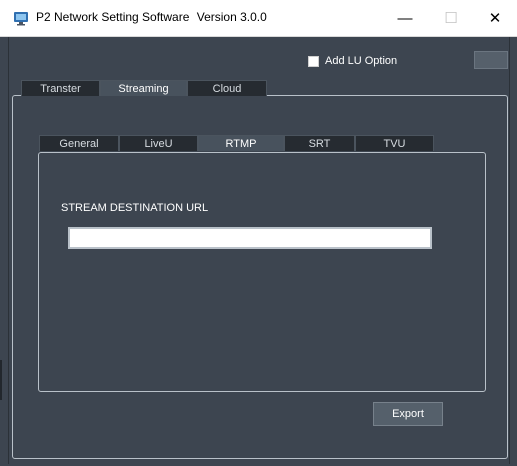 This screenshot has height=466, width=517. Describe the element at coordinates (231, 17) in the screenshot. I see `app-version: Version 3.0.0` at that location.